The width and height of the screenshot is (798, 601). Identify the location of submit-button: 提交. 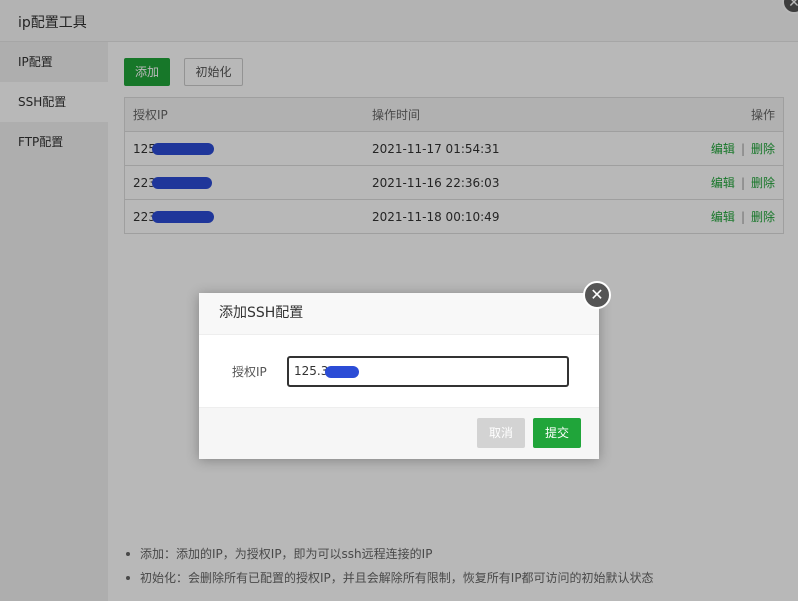
(557, 433).